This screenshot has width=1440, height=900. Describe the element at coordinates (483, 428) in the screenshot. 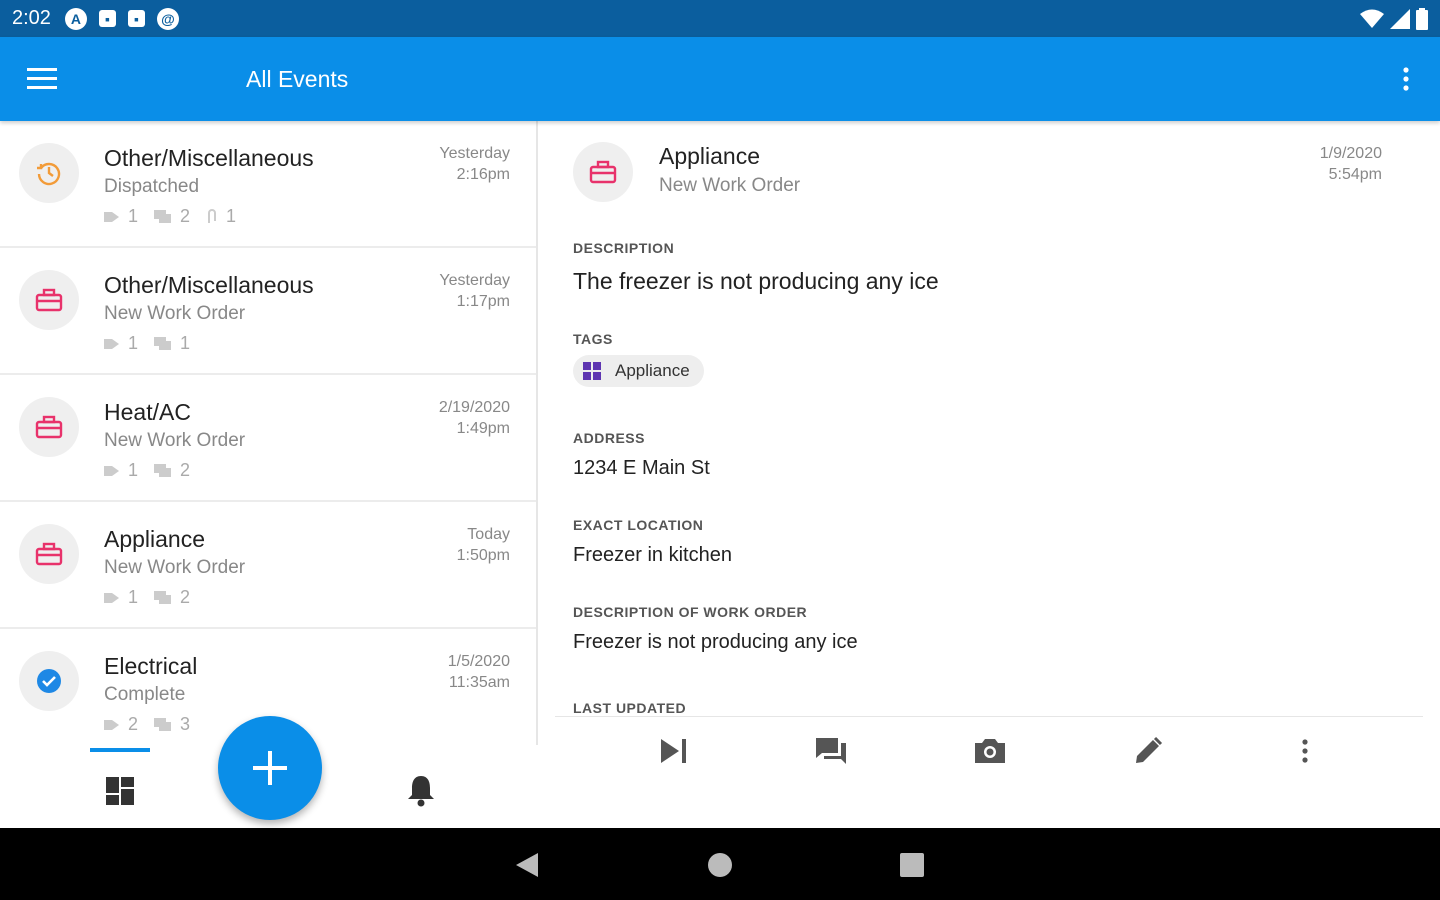

I see `event-time: 1:49pm` at that location.